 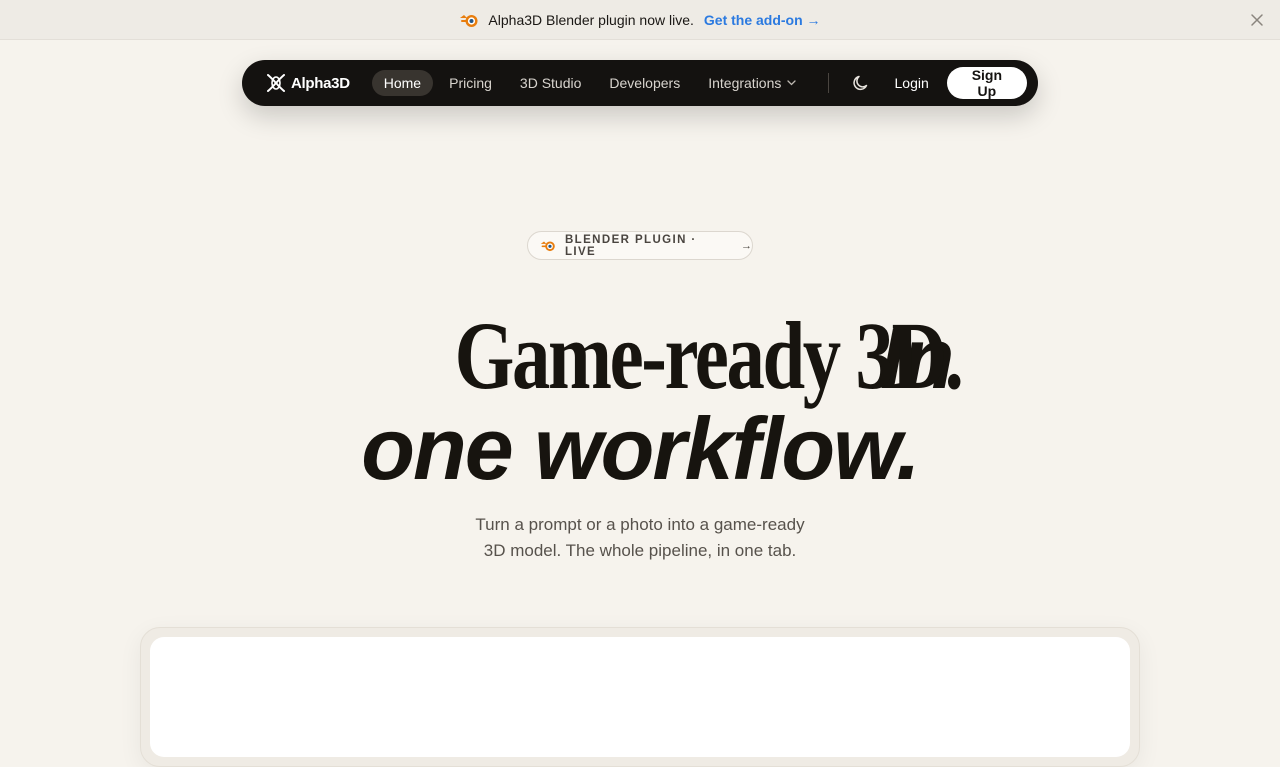 What do you see at coordinates (792, 83) in the screenshot?
I see `chevron-down-icon` at bounding box center [792, 83].